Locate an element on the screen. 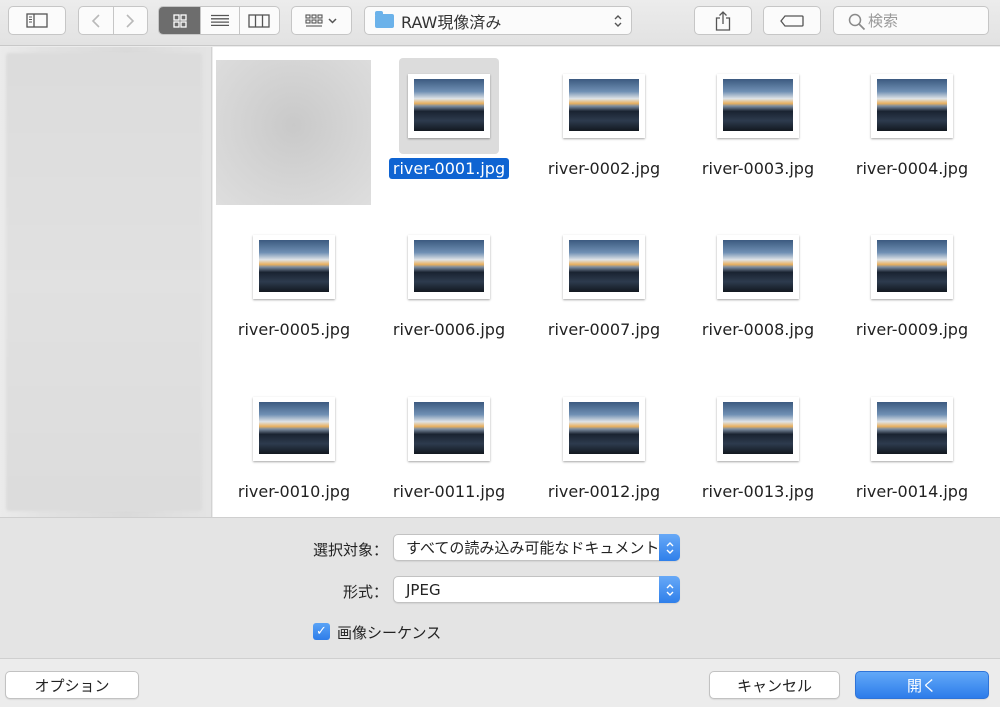  current-folder-name: RAW現像済み is located at coordinates (451, 22).